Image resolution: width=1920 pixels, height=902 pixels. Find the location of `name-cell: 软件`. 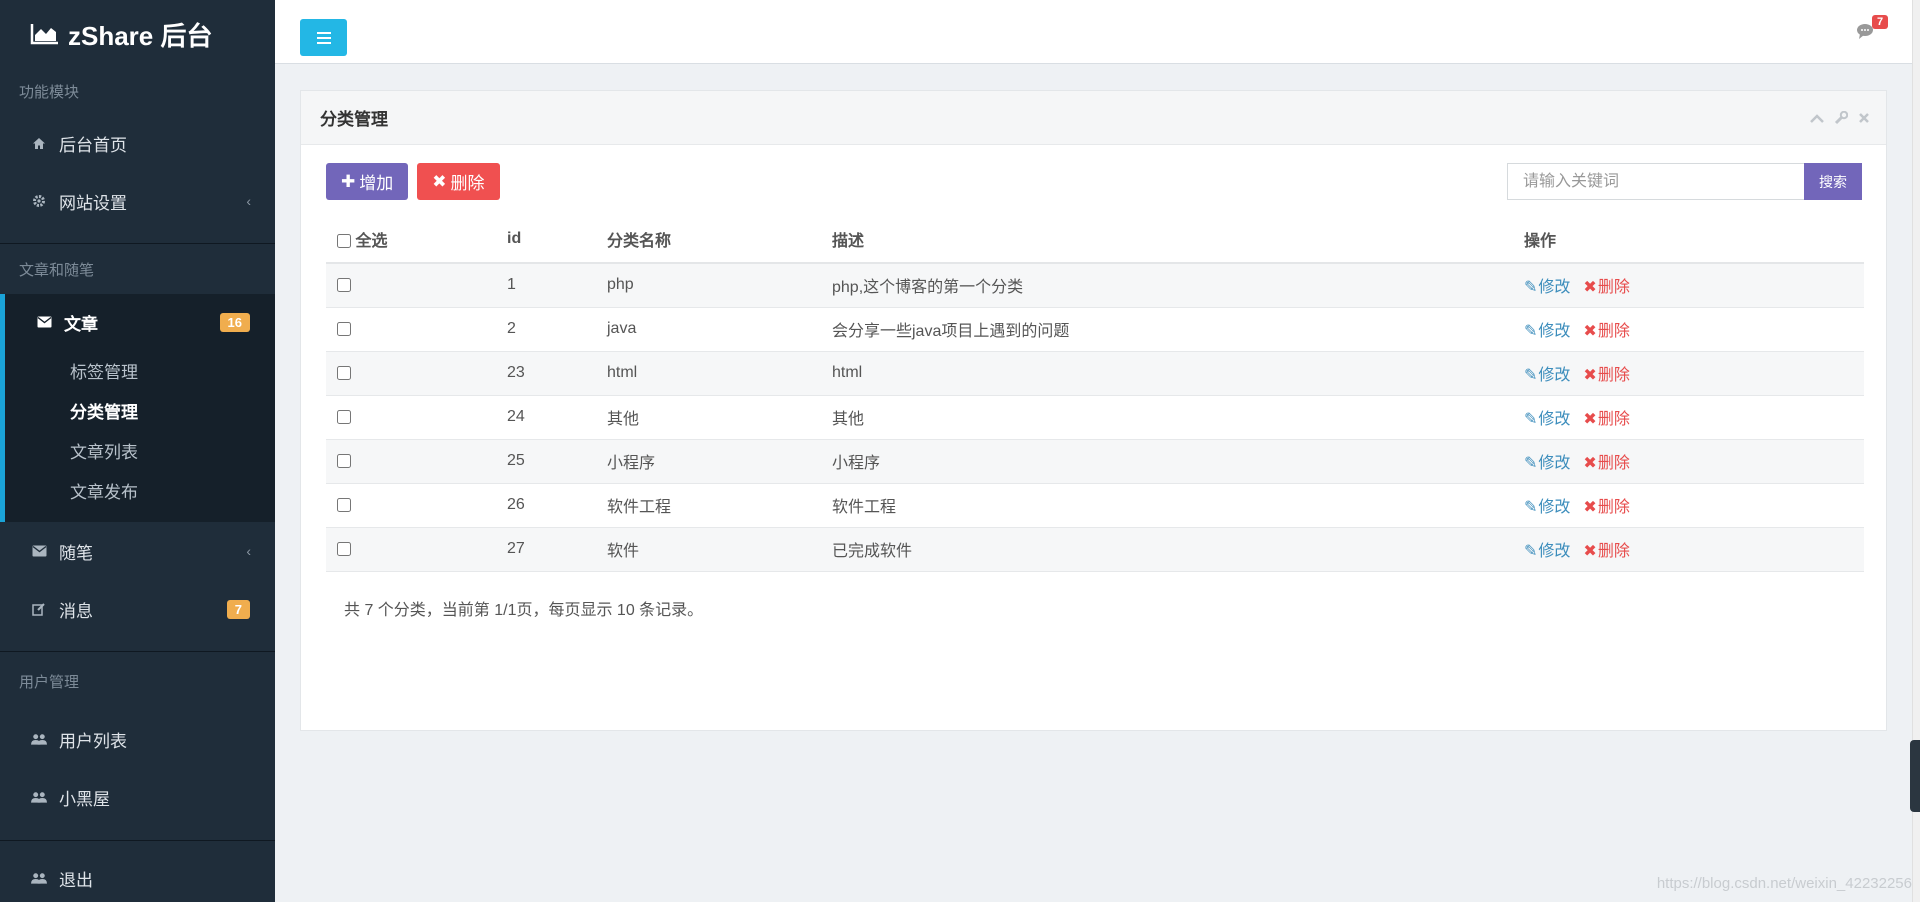

name-cell: 软件 is located at coordinates (719, 549).